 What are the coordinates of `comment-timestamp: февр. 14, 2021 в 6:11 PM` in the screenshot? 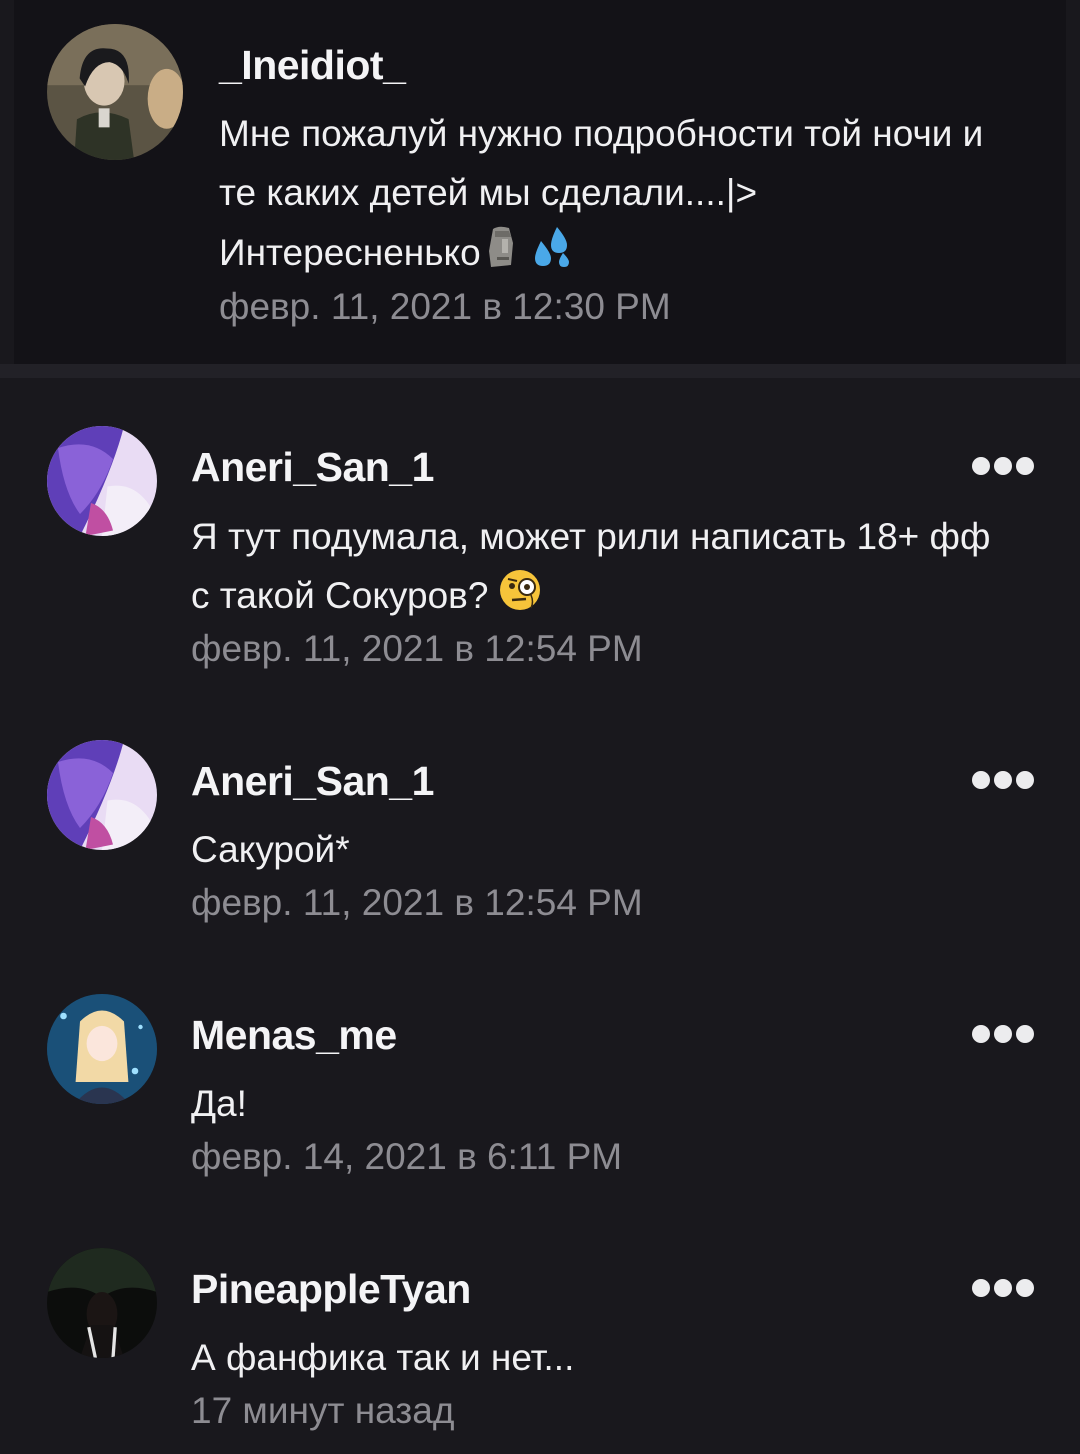 It's located at (407, 1156).